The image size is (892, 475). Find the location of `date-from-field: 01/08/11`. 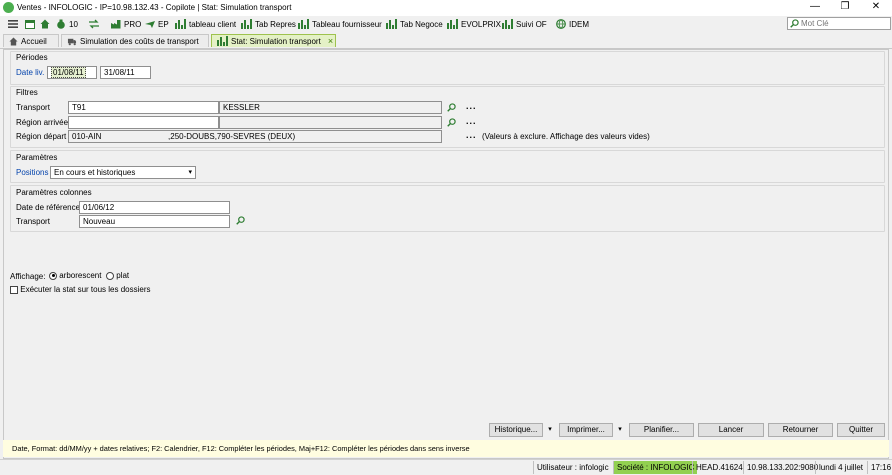

date-from-field: 01/08/11 is located at coordinates (72, 72).